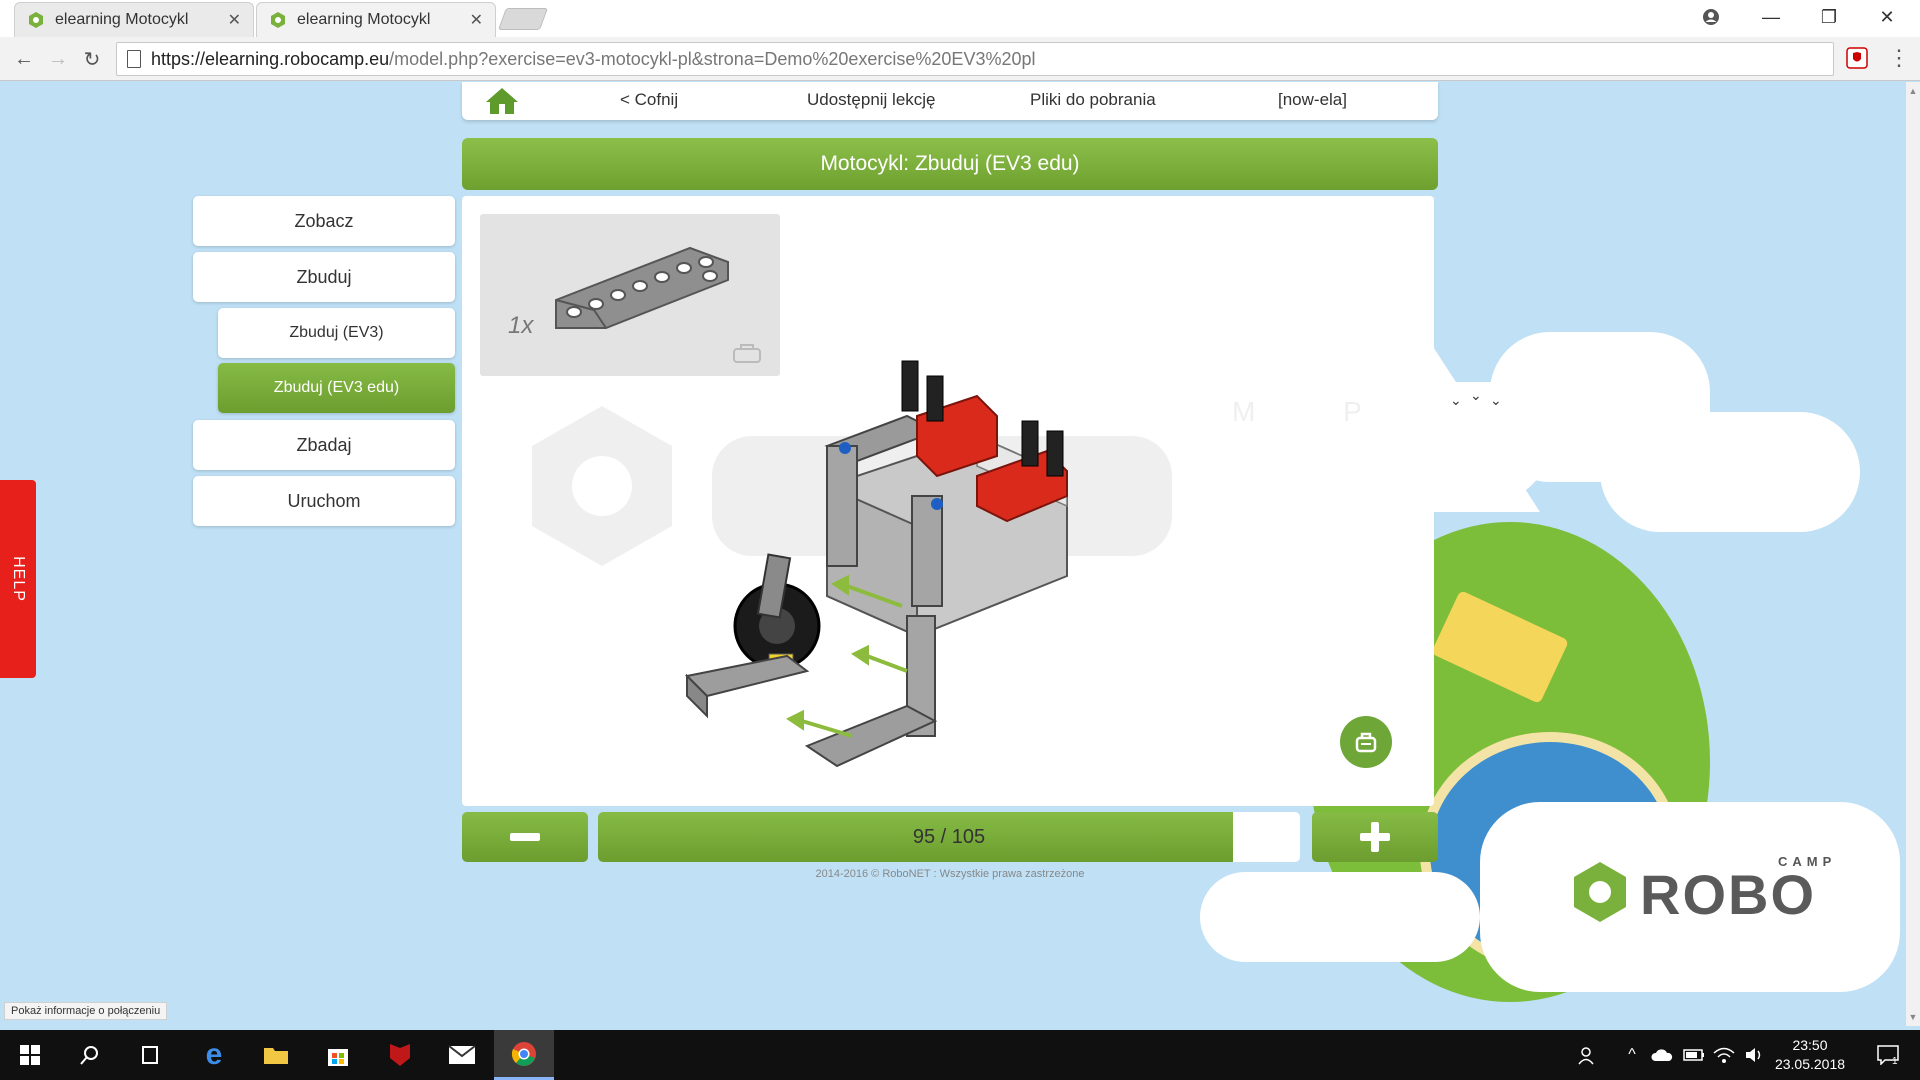 The image size is (1920, 1080). What do you see at coordinates (90, 1055) in the screenshot?
I see `search-icon` at bounding box center [90, 1055].